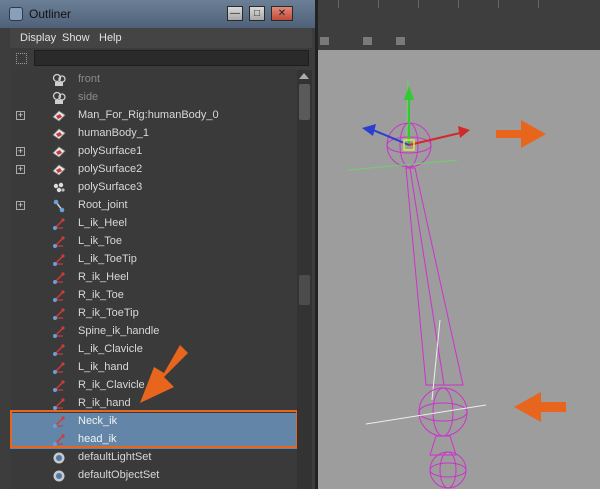  I want to click on outliner-item-label: R_ik_ToeTip, so click(108, 313).